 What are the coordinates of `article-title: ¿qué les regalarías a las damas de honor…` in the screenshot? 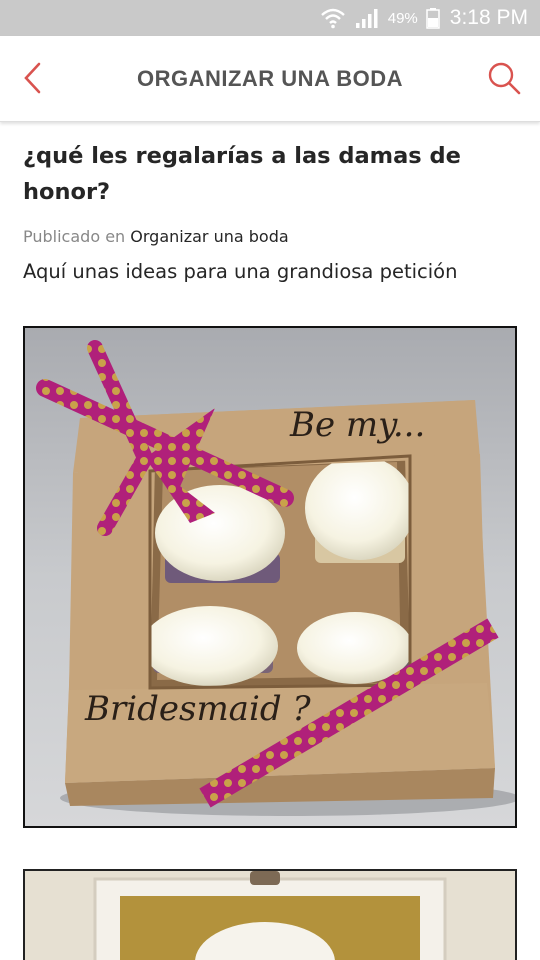 It's located at (242, 174).